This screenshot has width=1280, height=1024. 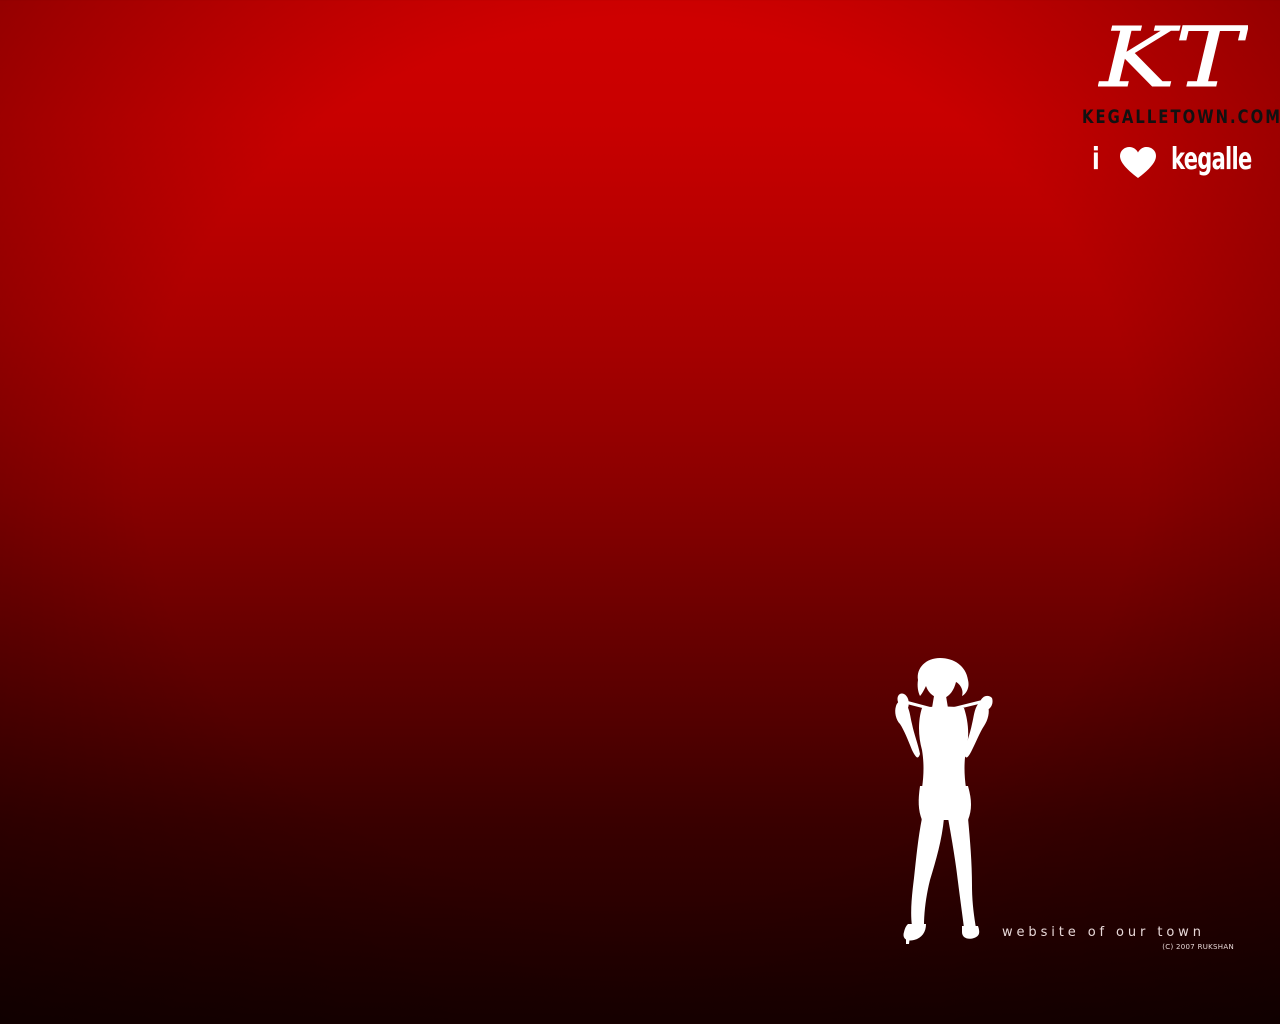 I want to click on i-love-kegalle-banner: i kegalle, so click(x=1172, y=162).